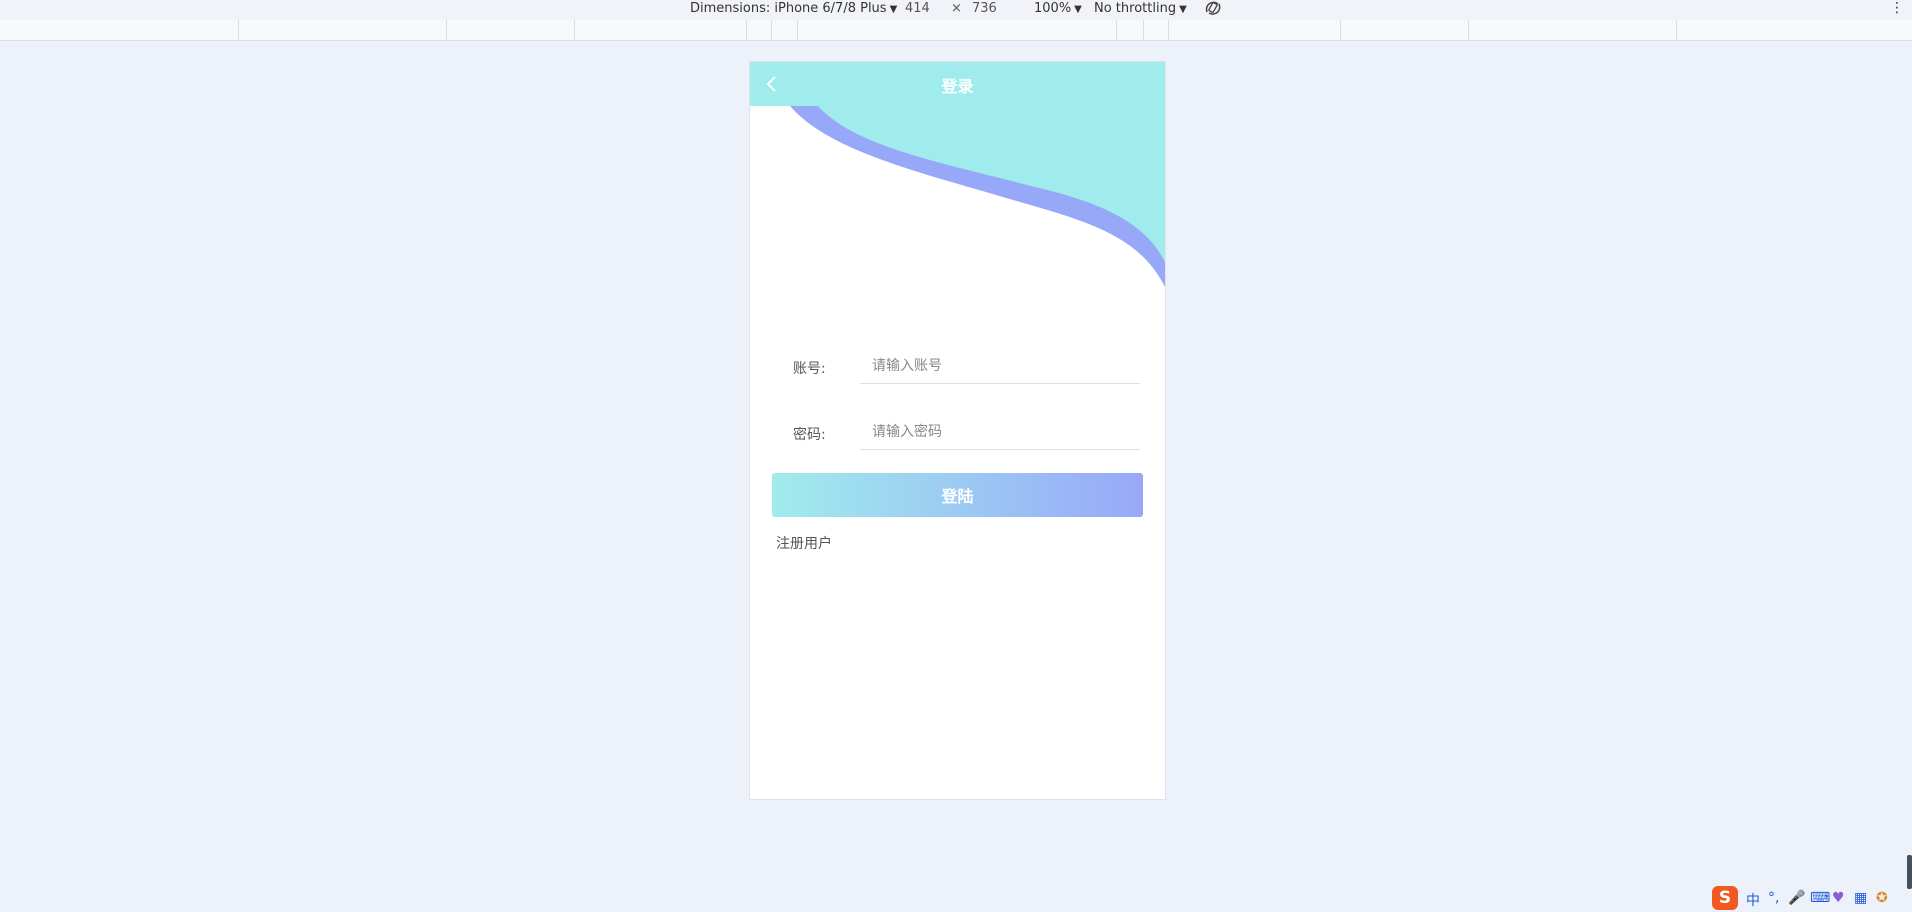  Describe the element at coordinates (1773, 898) in the screenshot. I see `ime-punct: °,` at that location.